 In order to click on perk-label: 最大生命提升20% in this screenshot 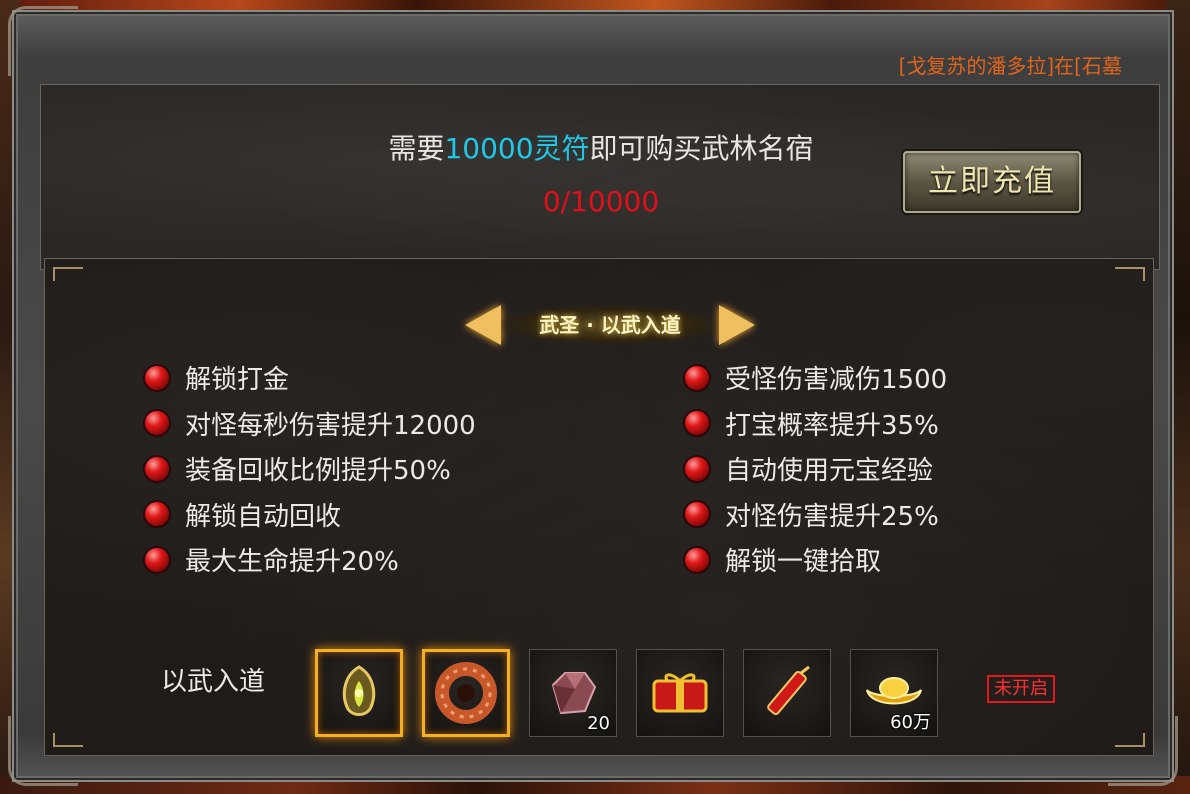, I will do `click(292, 562)`.